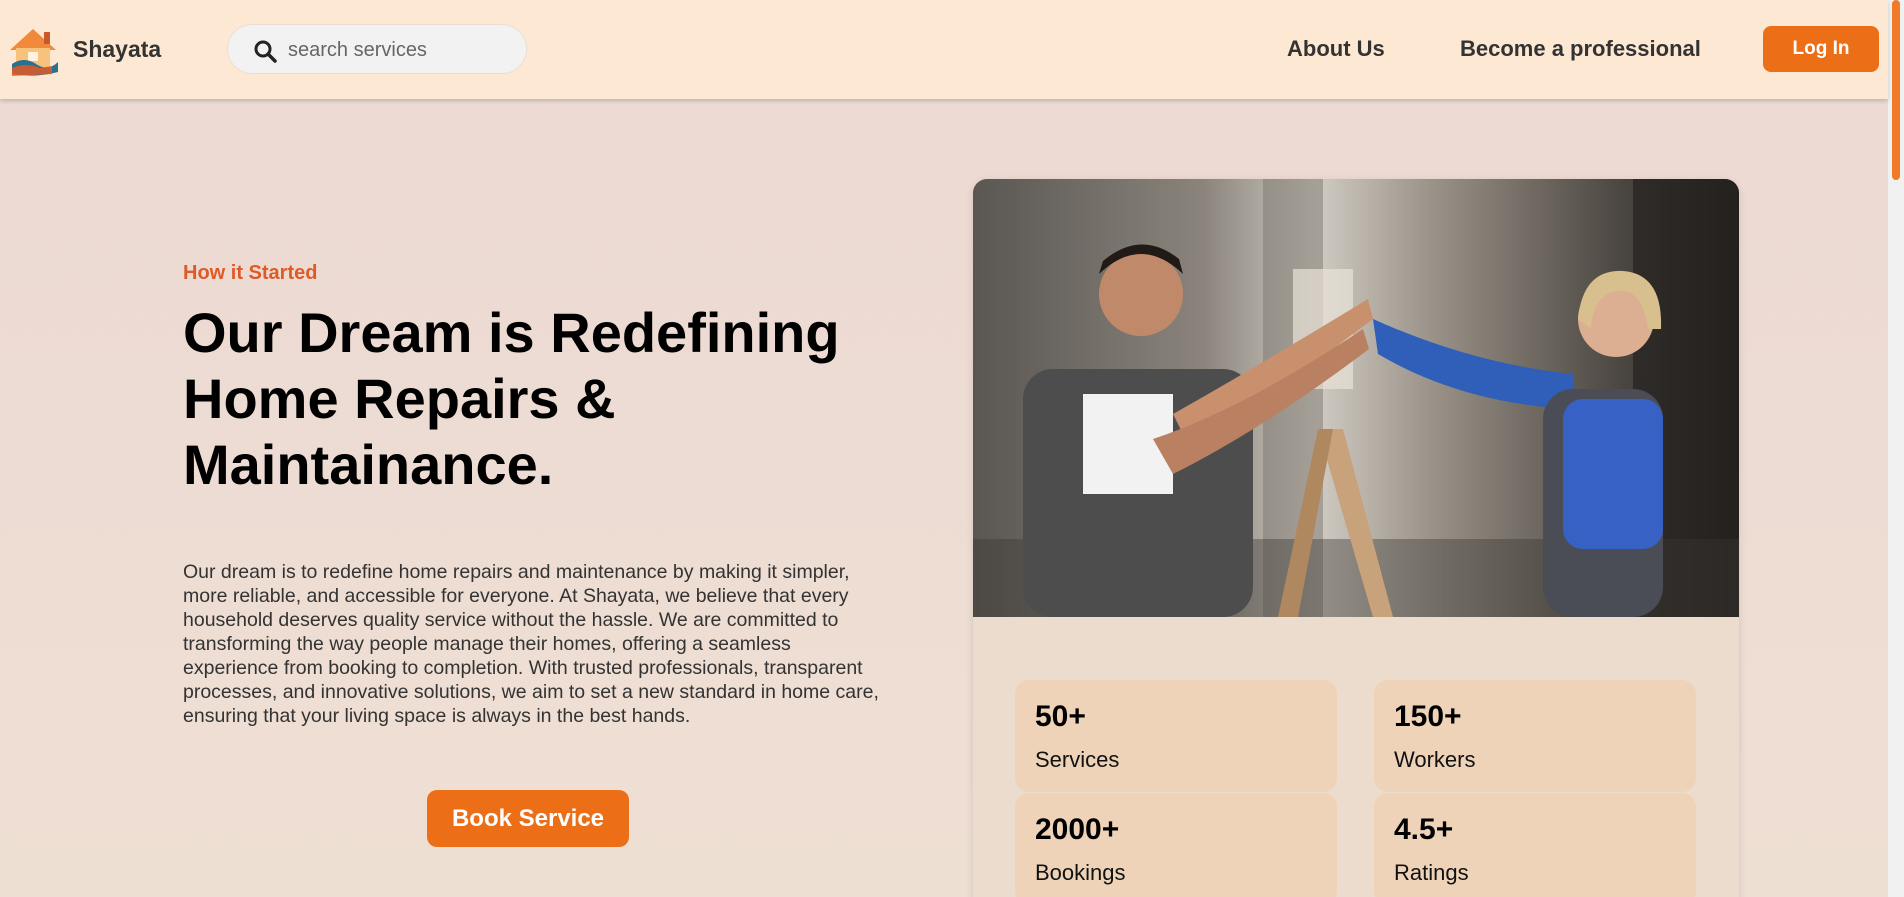  I want to click on stat-value: 4.5+, so click(1424, 829).